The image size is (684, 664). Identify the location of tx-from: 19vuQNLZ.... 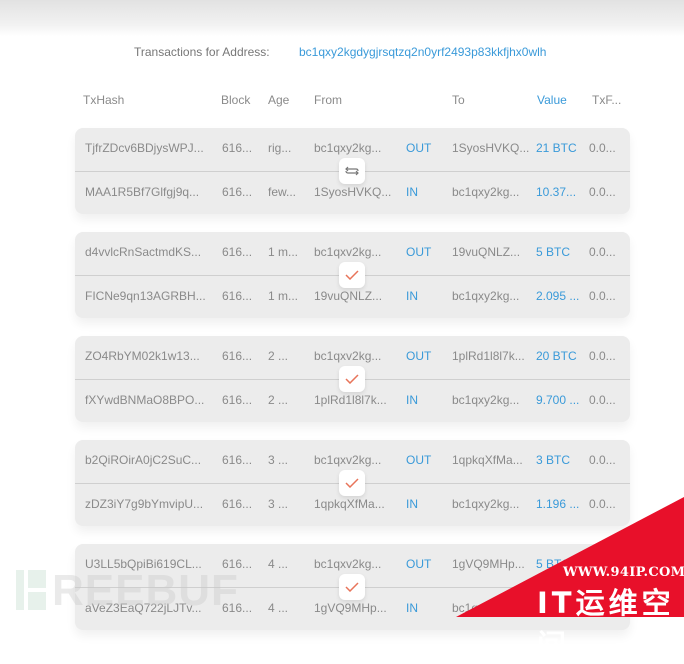
(348, 296).